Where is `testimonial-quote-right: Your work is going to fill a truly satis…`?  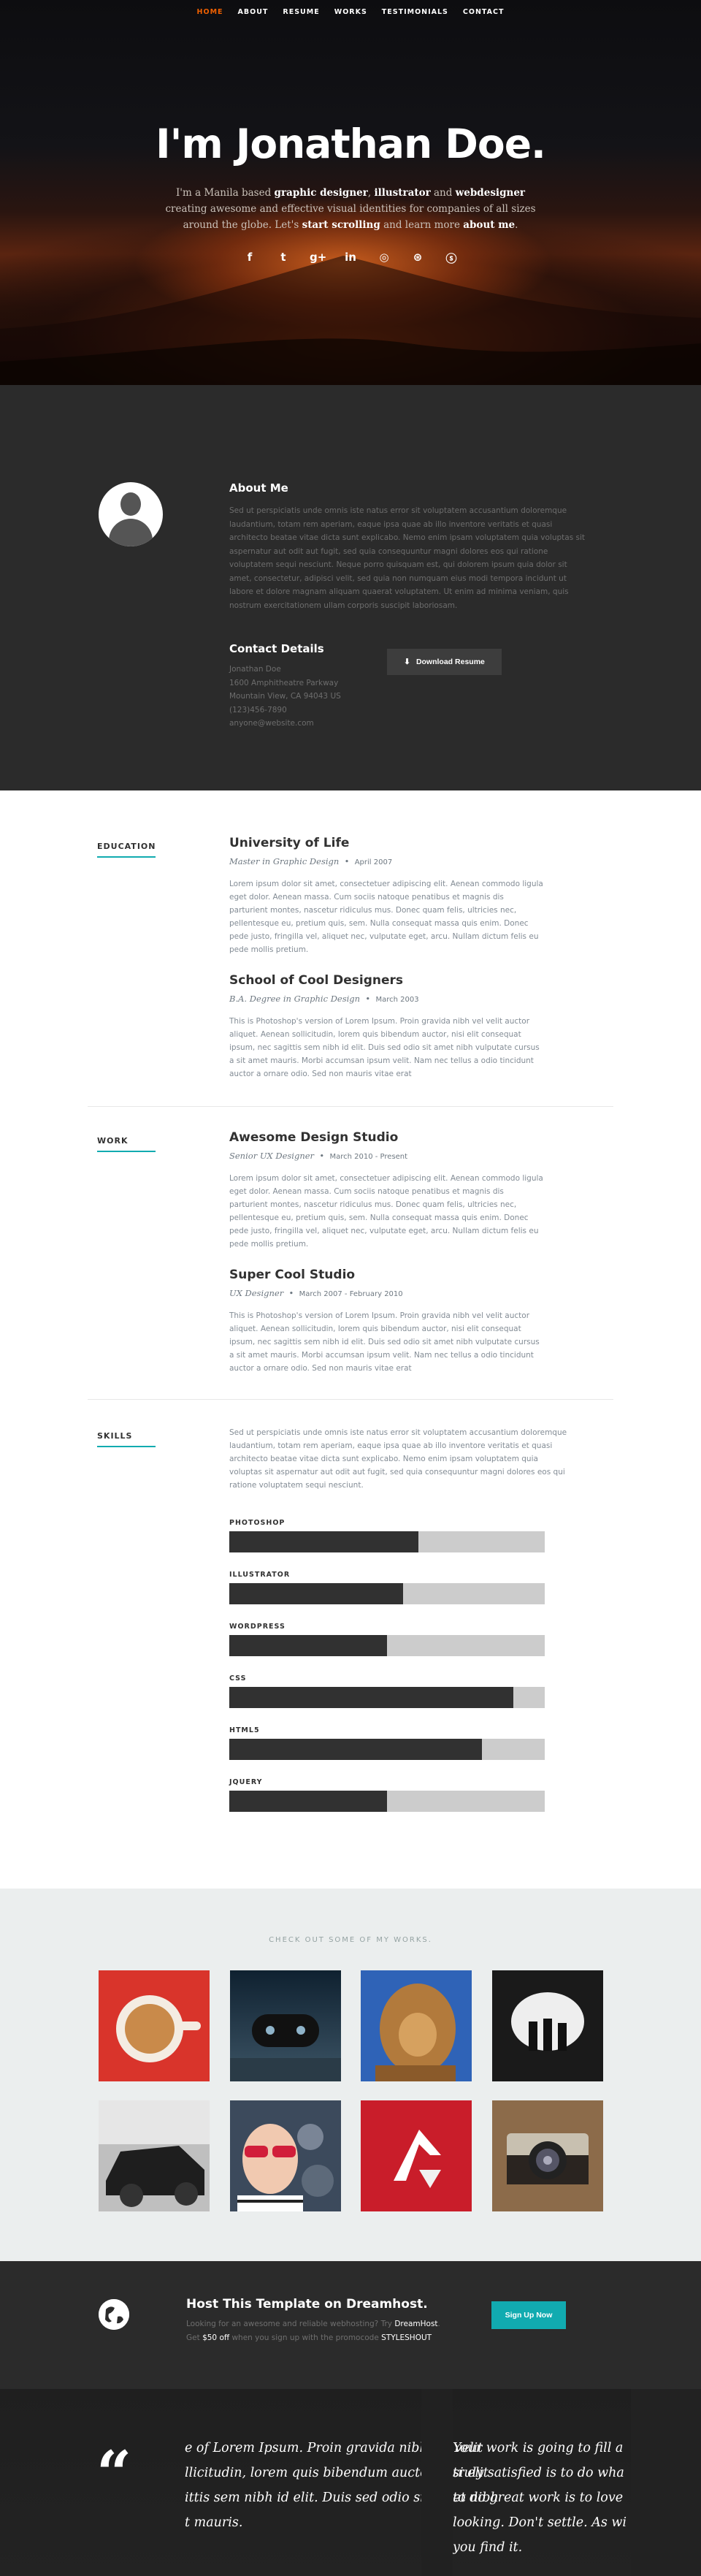
testimonial-quote-right: Your work is going to fill a truly satis… is located at coordinates (540, 2498).